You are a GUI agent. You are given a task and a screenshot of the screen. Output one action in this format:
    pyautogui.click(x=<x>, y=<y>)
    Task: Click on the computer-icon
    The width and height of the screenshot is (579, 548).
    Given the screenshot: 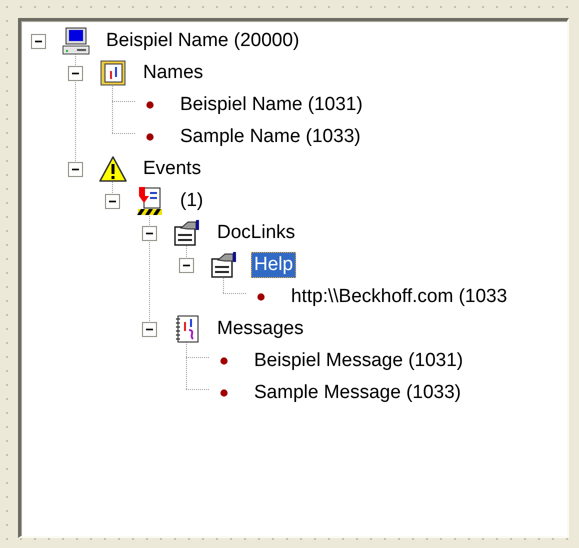 What is the action you would take?
    pyautogui.click(x=76, y=41)
    